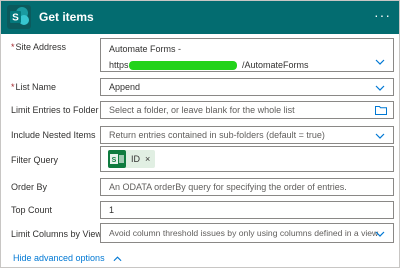  I want to click on token-label: ID, so click(135, 159).